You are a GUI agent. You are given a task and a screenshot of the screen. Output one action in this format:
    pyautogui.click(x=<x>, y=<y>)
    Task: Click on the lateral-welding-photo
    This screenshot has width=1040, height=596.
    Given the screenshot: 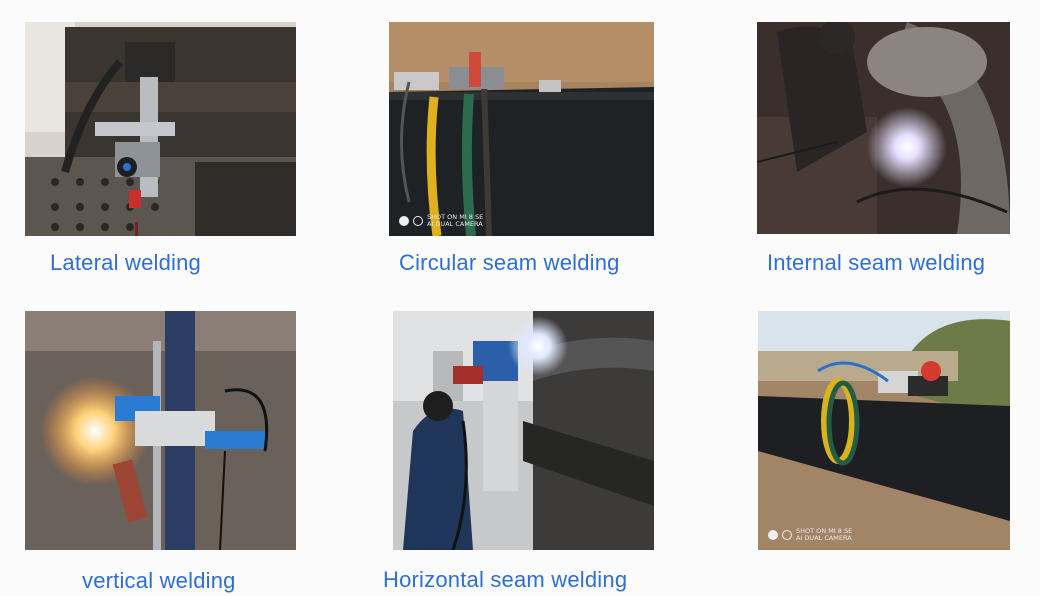 What is the action you would take?
    pyautogui.click(x=160, y=129)
    